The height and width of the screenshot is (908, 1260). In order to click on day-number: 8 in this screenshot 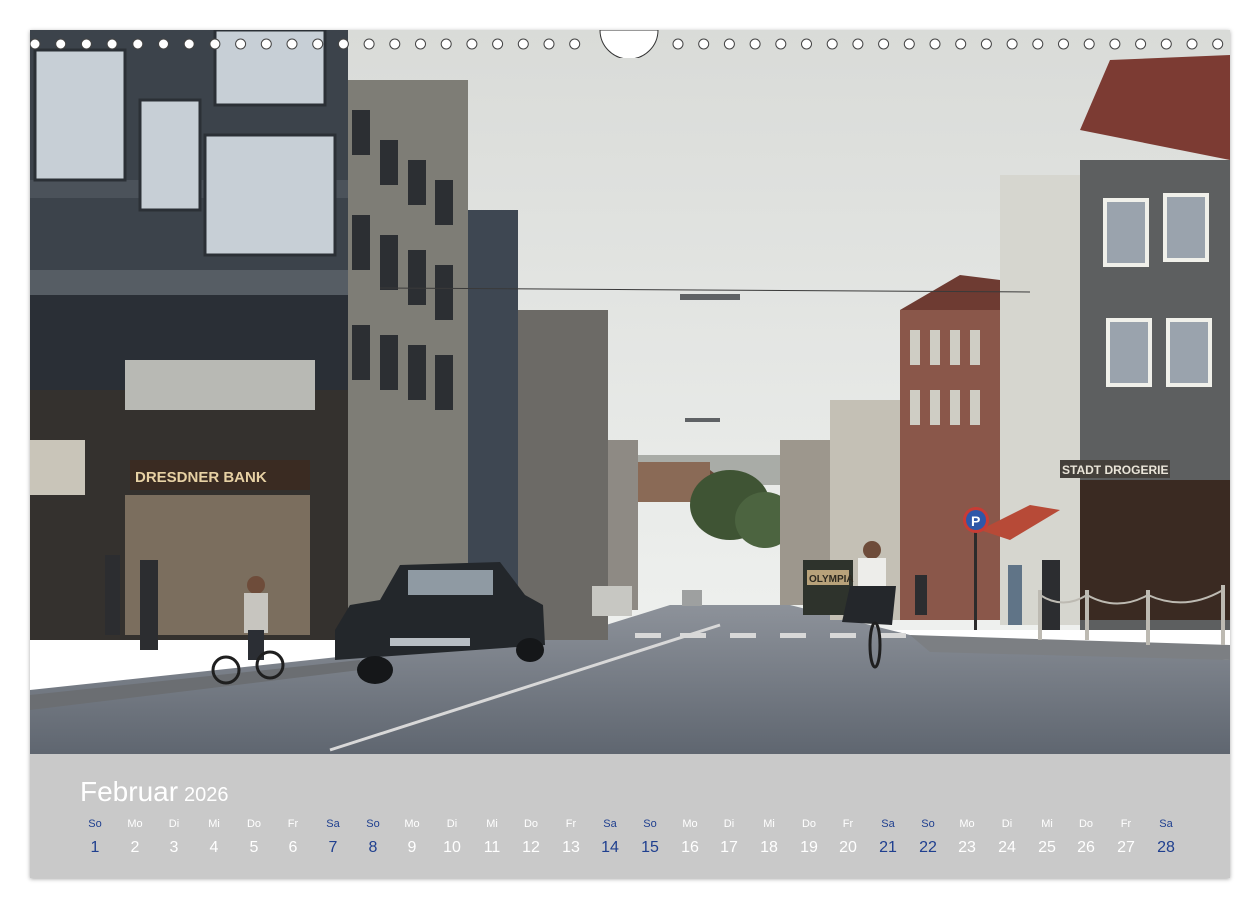, I will do `click(373, 847)`.